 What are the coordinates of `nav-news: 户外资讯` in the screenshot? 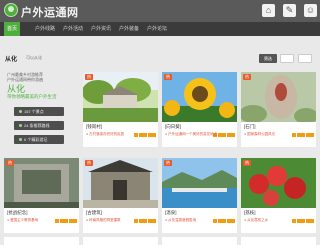 It's located at (101, 29).